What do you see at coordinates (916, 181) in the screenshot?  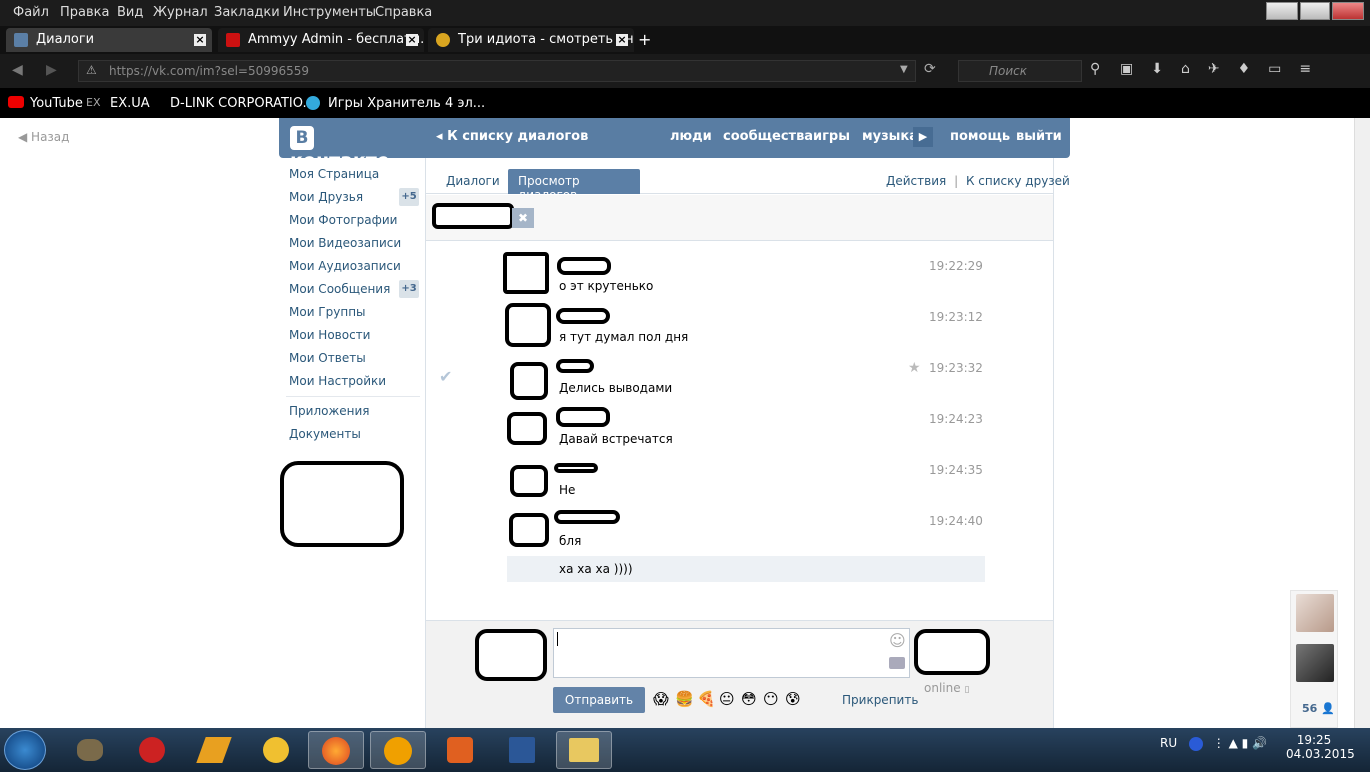 I see `actions-link: Действия` at bounding box center [916, 181].